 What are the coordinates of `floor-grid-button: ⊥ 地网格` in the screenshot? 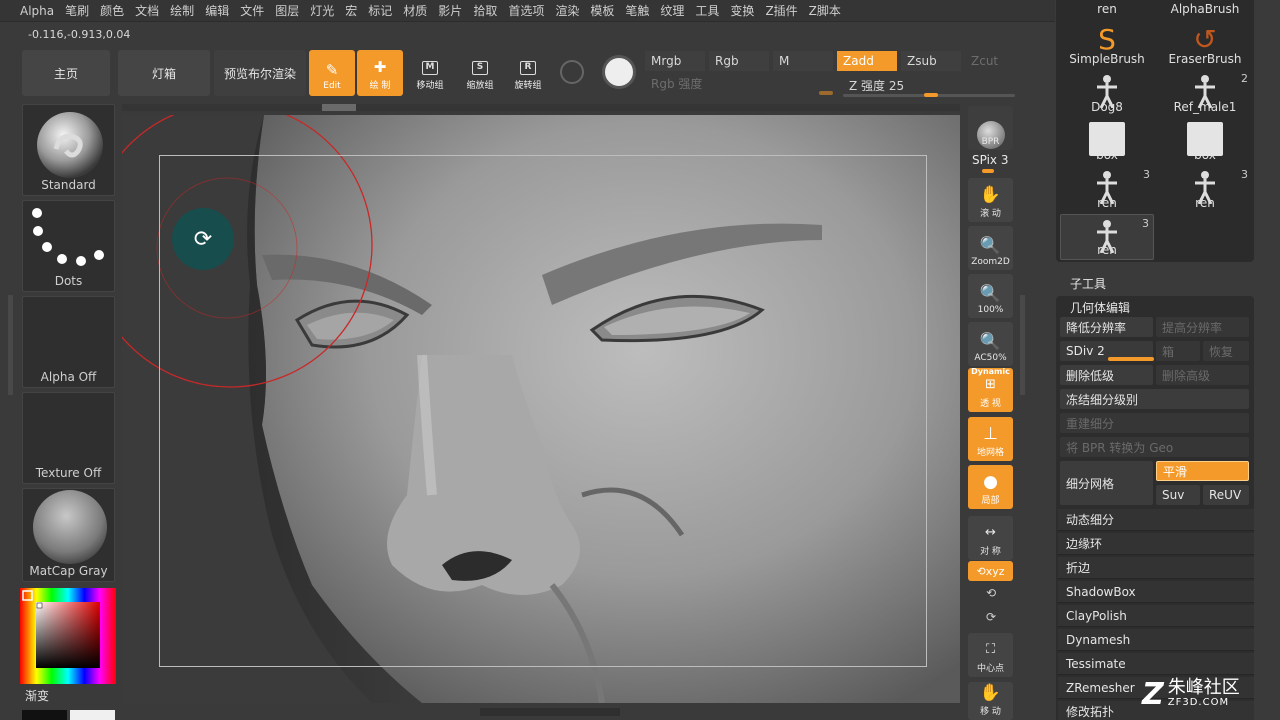 It's located at (990, 439).